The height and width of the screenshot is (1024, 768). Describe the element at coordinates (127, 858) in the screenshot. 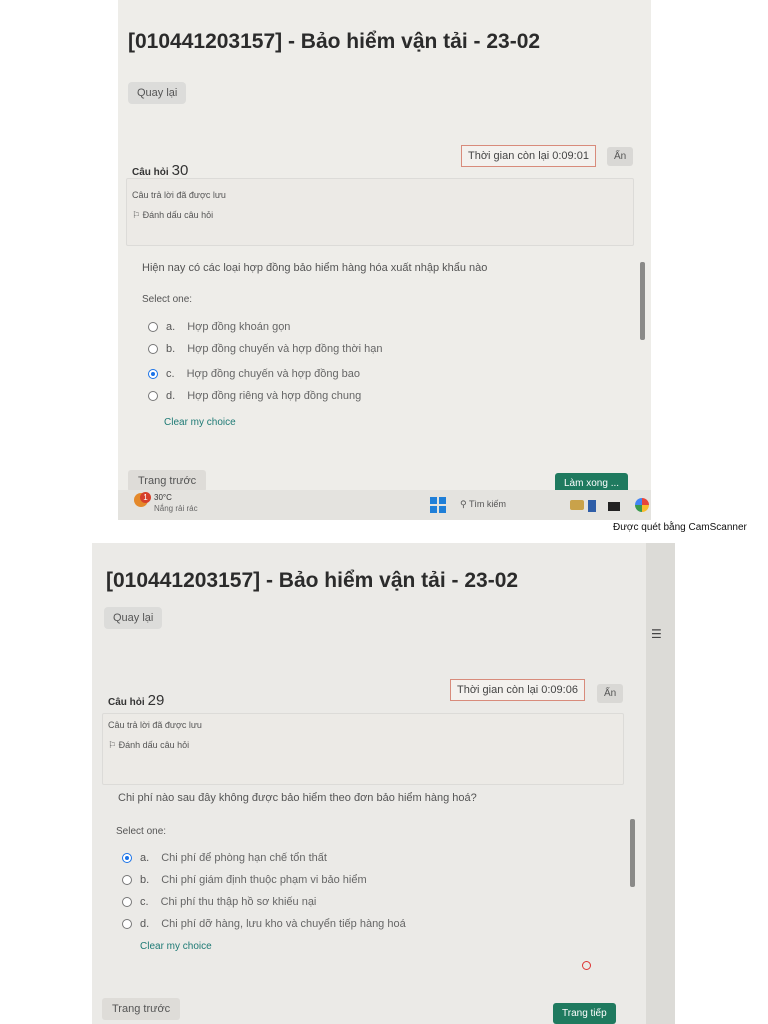

I see `radio-a-selected` at that location.